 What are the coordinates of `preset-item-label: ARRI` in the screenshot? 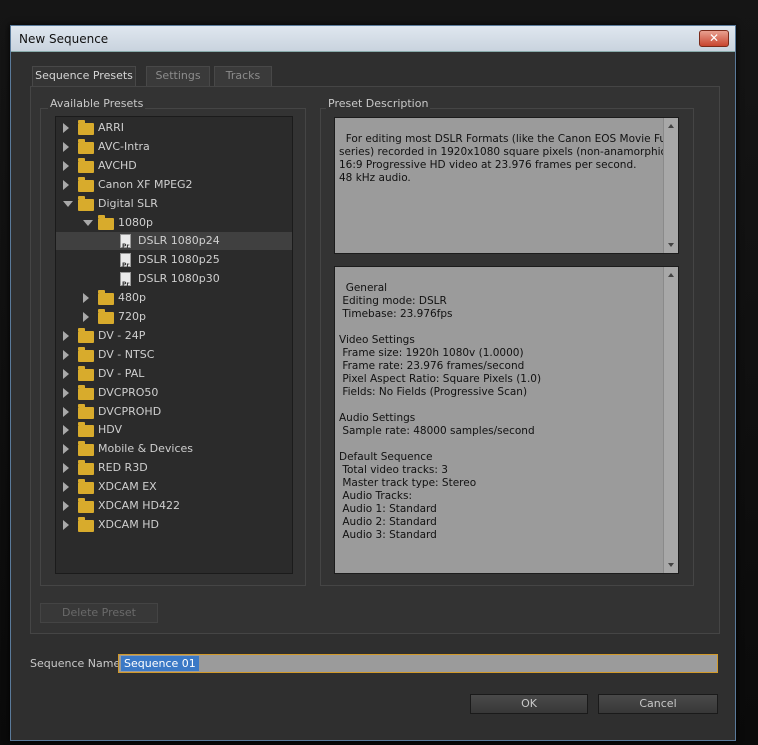 It's located at (111, 127).